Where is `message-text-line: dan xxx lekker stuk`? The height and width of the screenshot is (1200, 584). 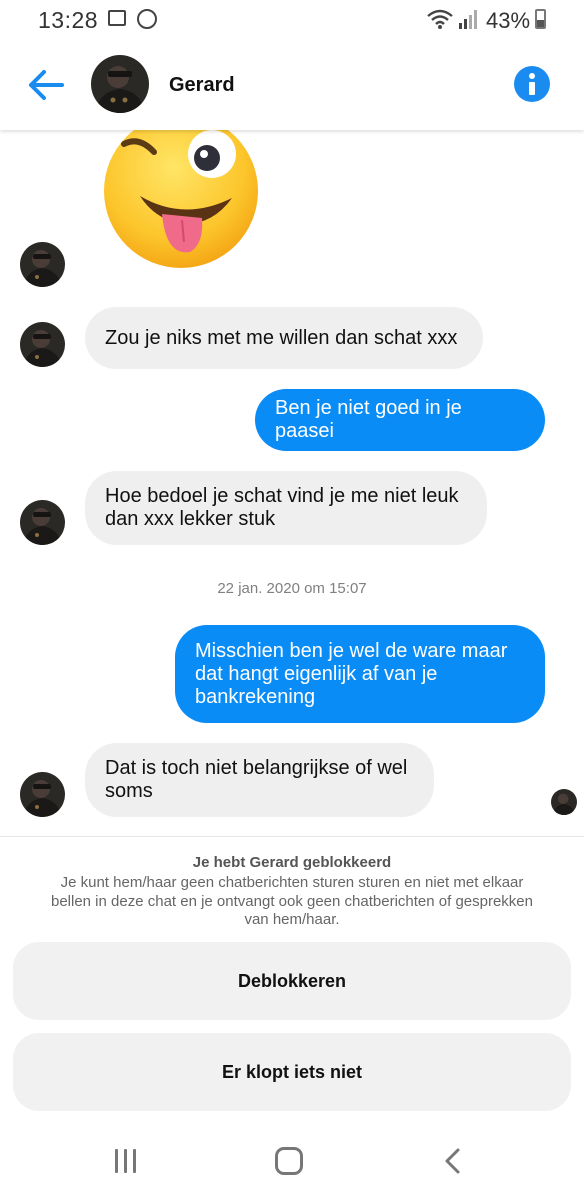 message-text-line: dan xxx lekker stuk is located at coordinates (190, 519).